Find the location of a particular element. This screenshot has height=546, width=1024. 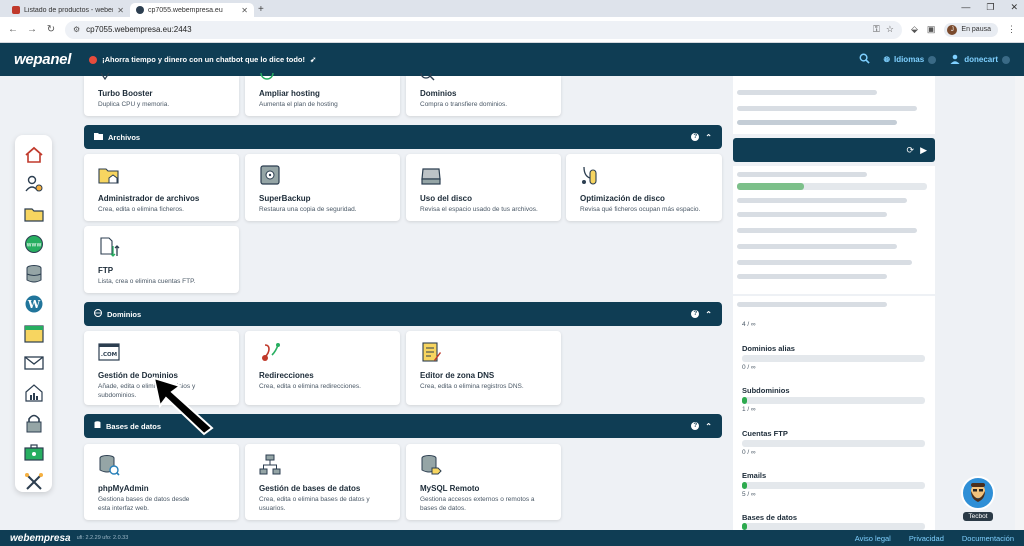

card-ftp: FTP Lista, crea o elimina cuentas FTP. is located at coordinates (161, 259).